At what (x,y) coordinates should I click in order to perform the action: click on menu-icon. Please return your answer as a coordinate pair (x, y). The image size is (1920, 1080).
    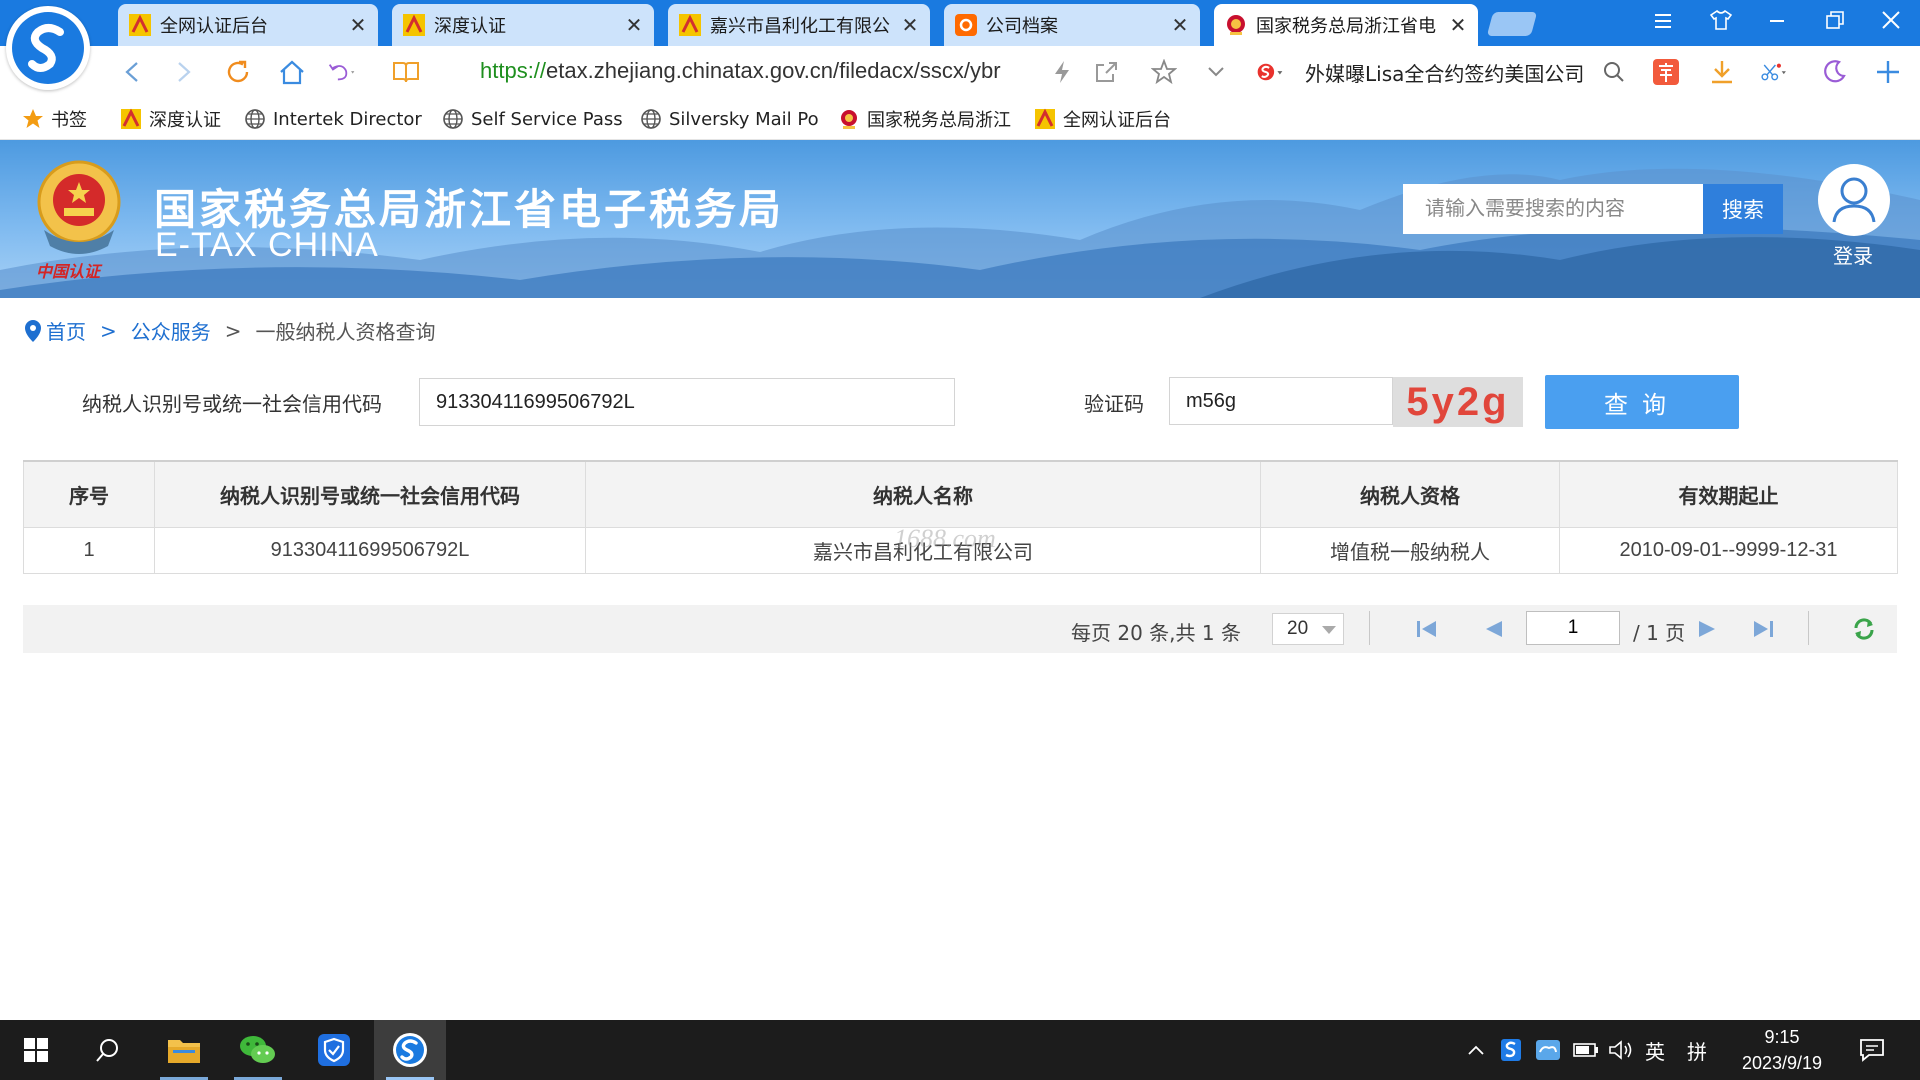
    Looking at the image, I should click on (1663, 22).